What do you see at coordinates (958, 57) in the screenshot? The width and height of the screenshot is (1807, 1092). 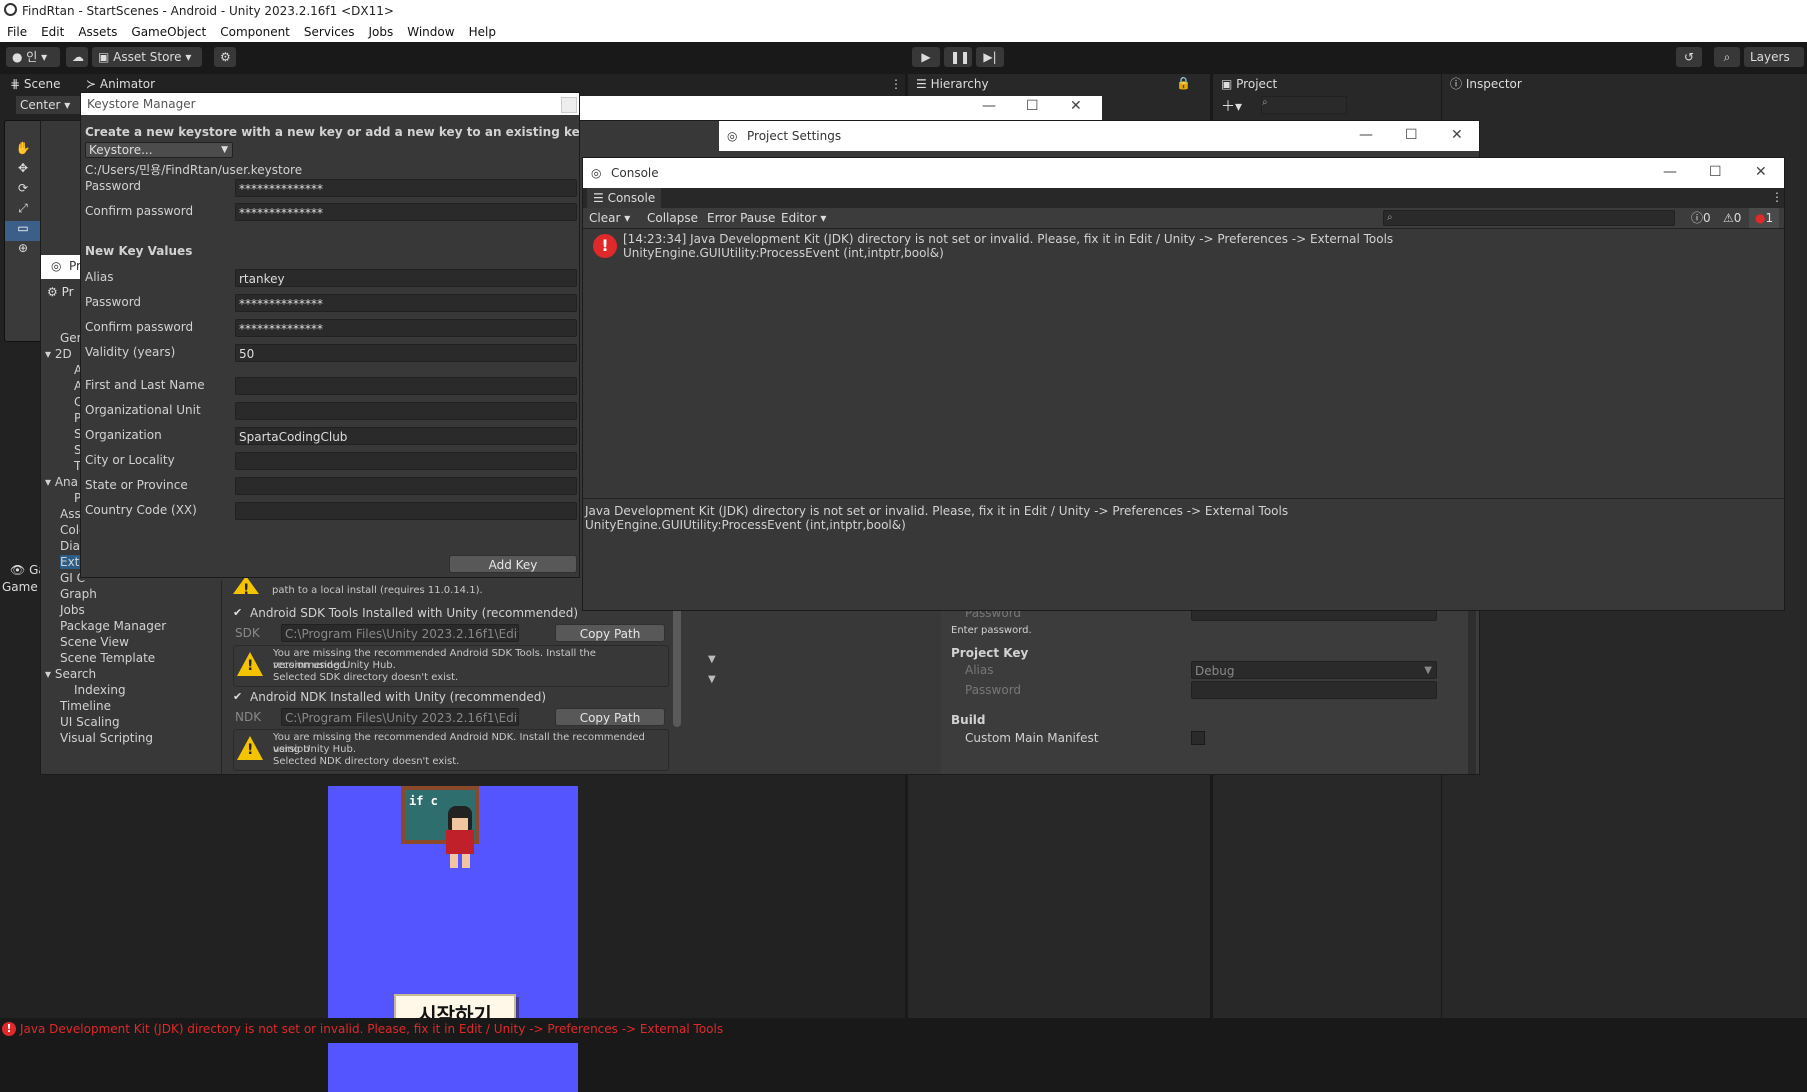 I see `pause-button: ❚❚` at bounding box center [958, 57].